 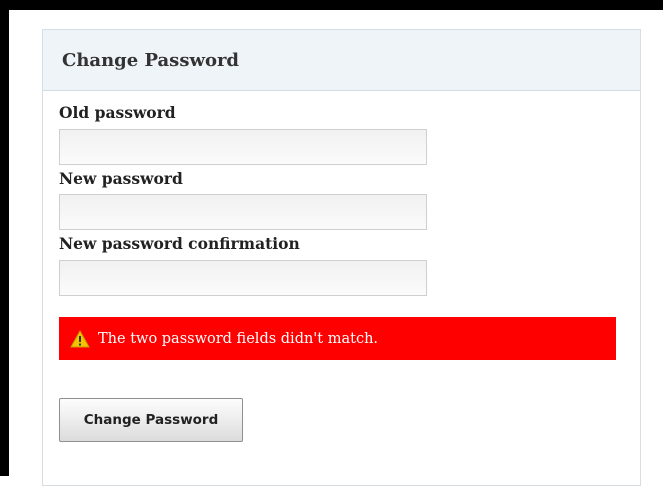 What do you see at coordinates (341, 60) in the screenshot?
I see `panel-header: Change Password` at bounding box center [341, 60].